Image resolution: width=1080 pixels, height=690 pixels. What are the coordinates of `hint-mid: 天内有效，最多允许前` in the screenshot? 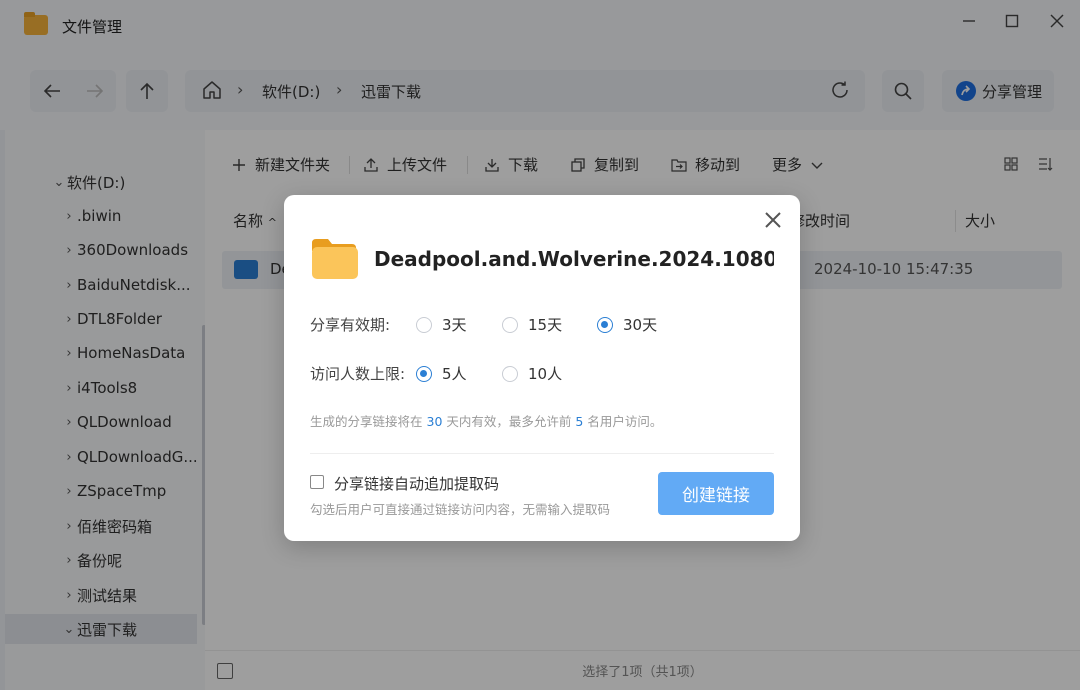 It's located at (509, 421).